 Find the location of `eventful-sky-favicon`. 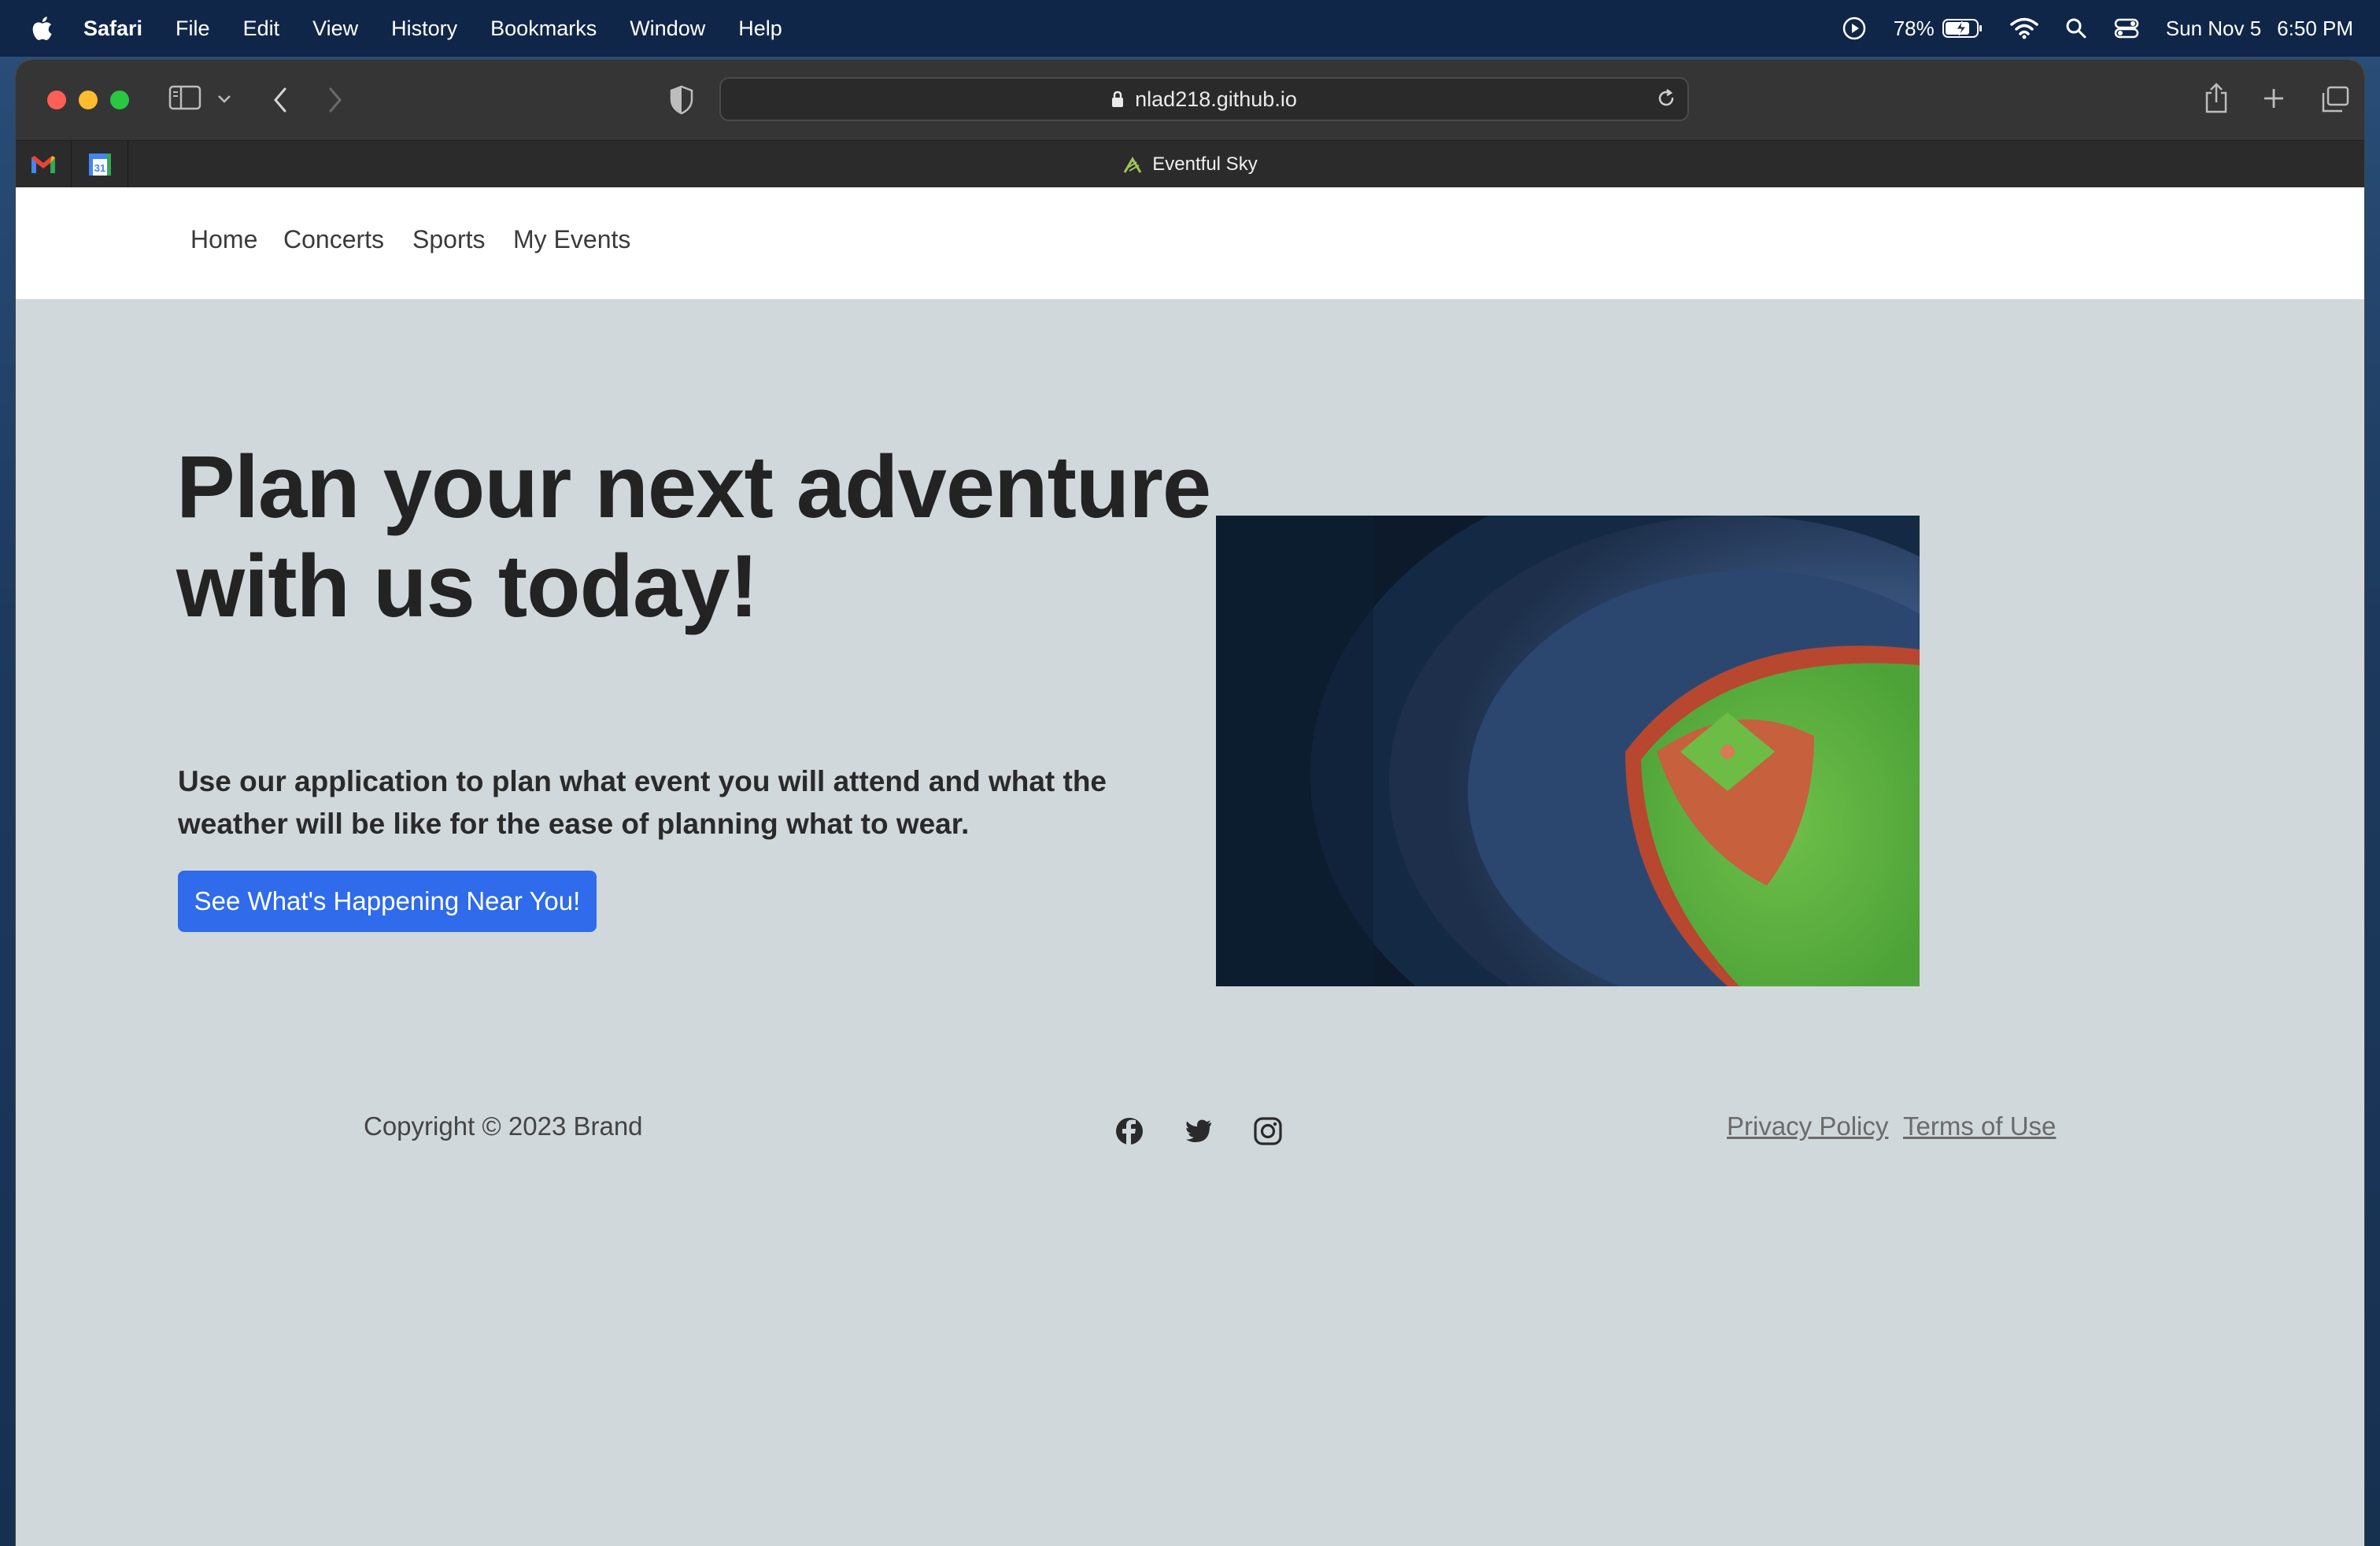

eventful-sky-favicon is located at coordinates (1133, 165).